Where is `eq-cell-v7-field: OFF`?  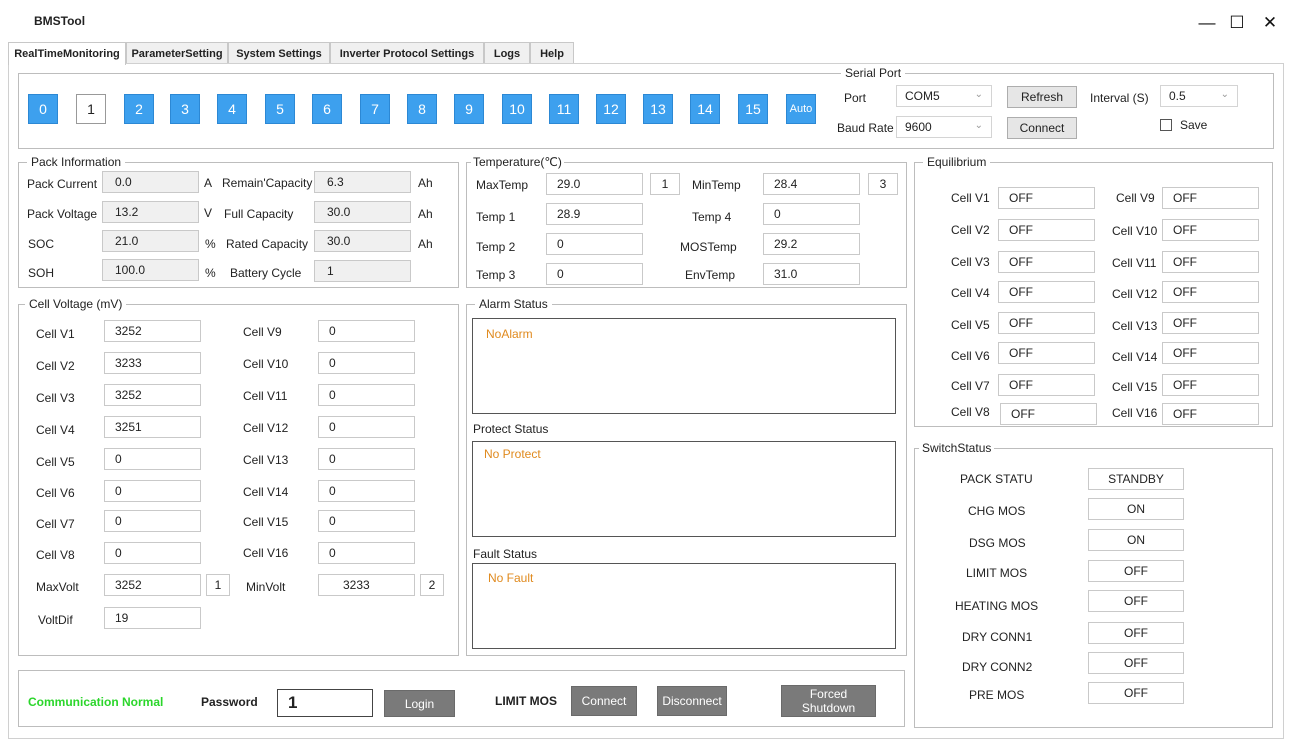 eq-cell-v7-field: OFF is located at coordinates (1046, 385).